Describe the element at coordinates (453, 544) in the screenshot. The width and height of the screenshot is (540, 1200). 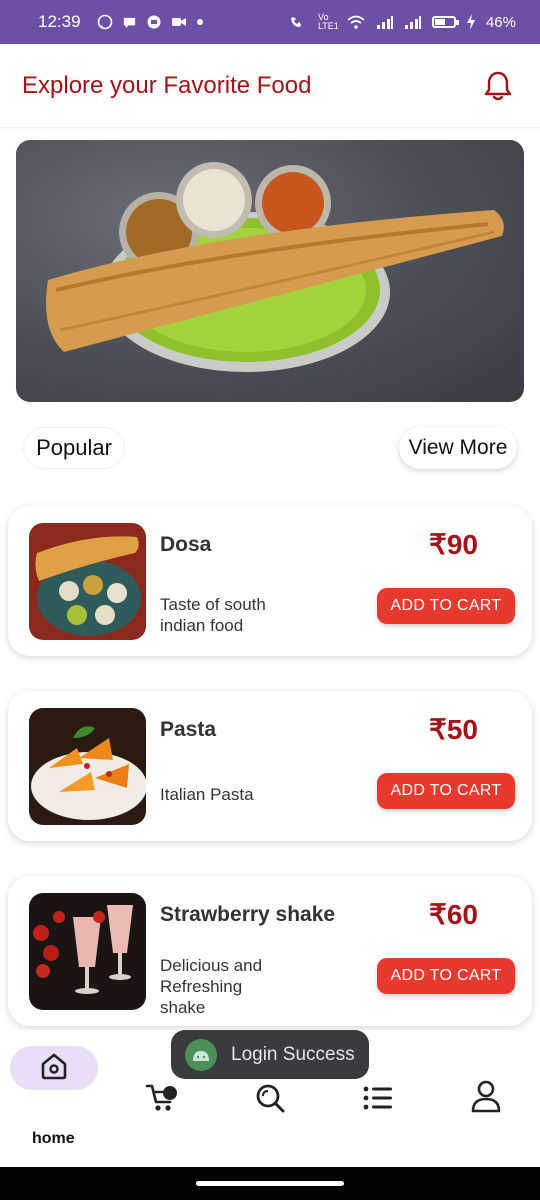
I see `food-price: ₹90` at that location.